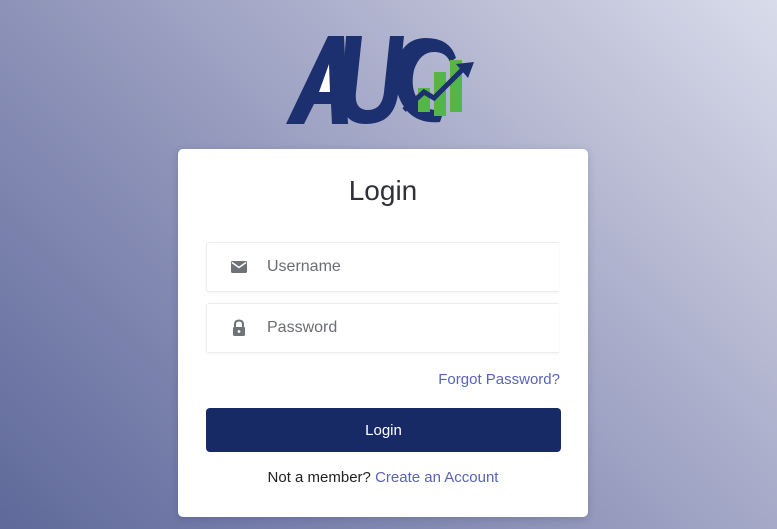 The width and height of the screenshot is (777, 529). I want to click on username-field, so click(382, 267).